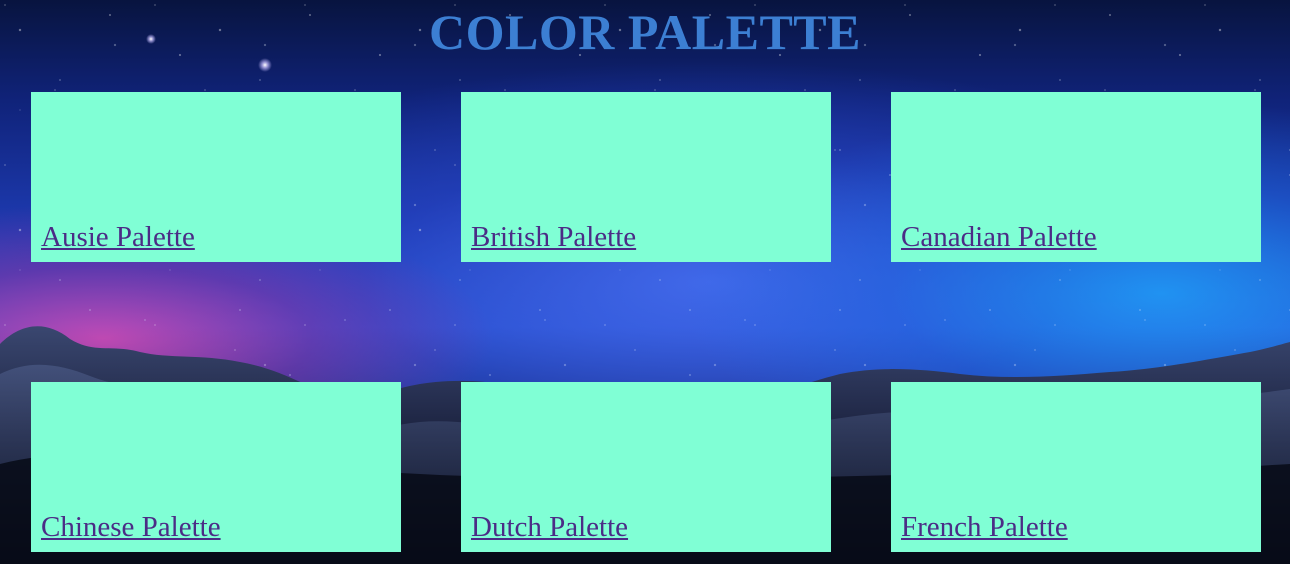  What do you see at coordinates (646, 467) in the screenshot?
I see `palette-card-dutch: Dutch Palette` at bounding box center [646, 467].